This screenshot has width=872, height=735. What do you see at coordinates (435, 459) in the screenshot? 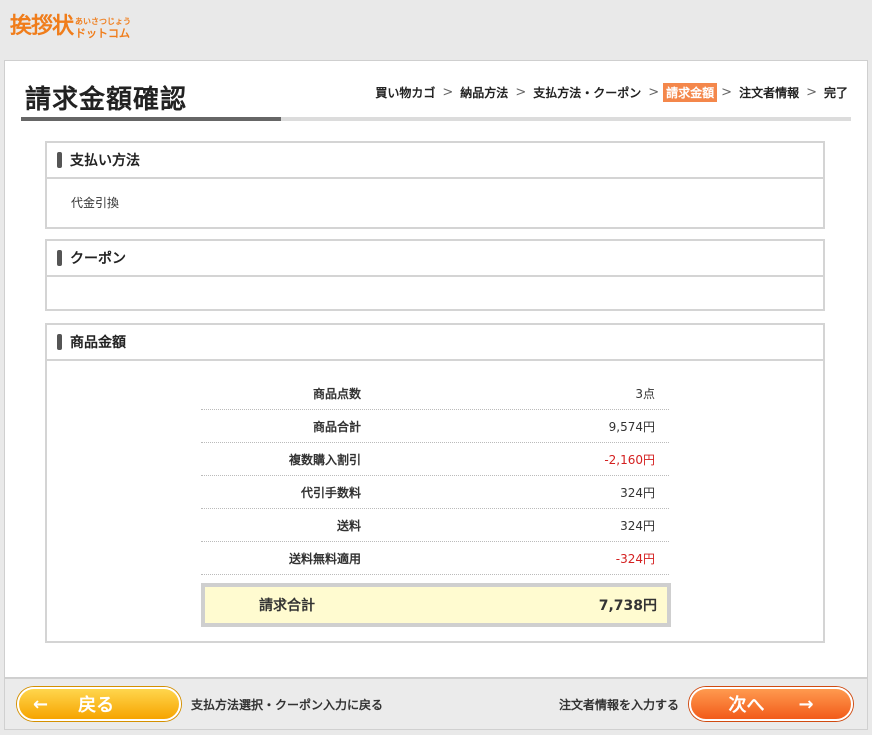
I see `table-row: 複数購入割引 -2,160円` at bounding box center [435, 459].